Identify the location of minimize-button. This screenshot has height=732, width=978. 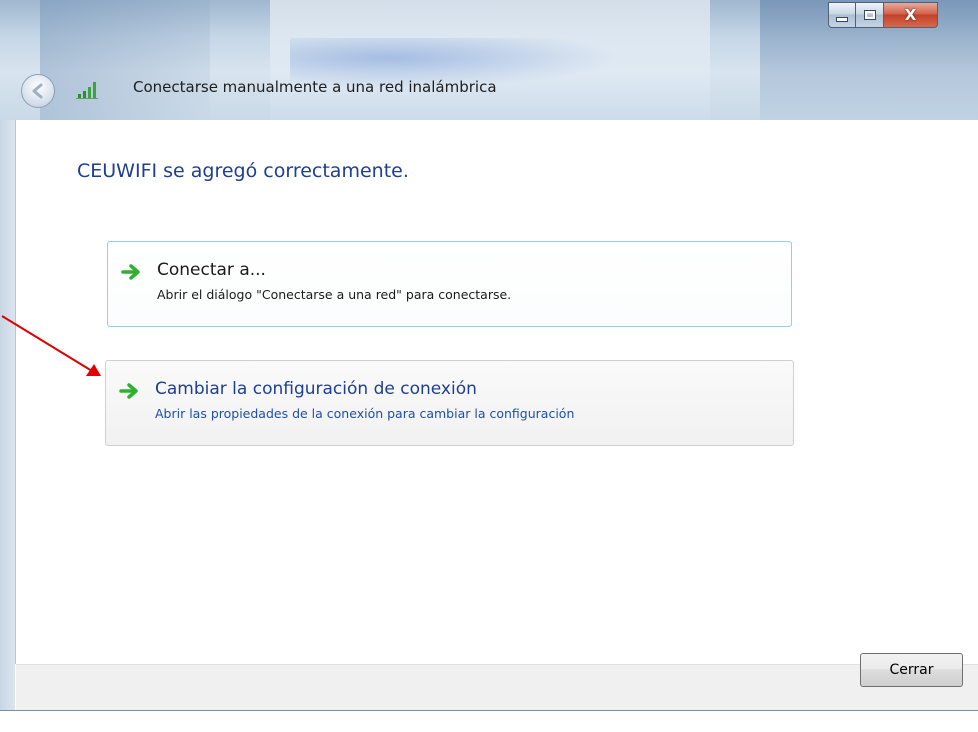
(842, 15).